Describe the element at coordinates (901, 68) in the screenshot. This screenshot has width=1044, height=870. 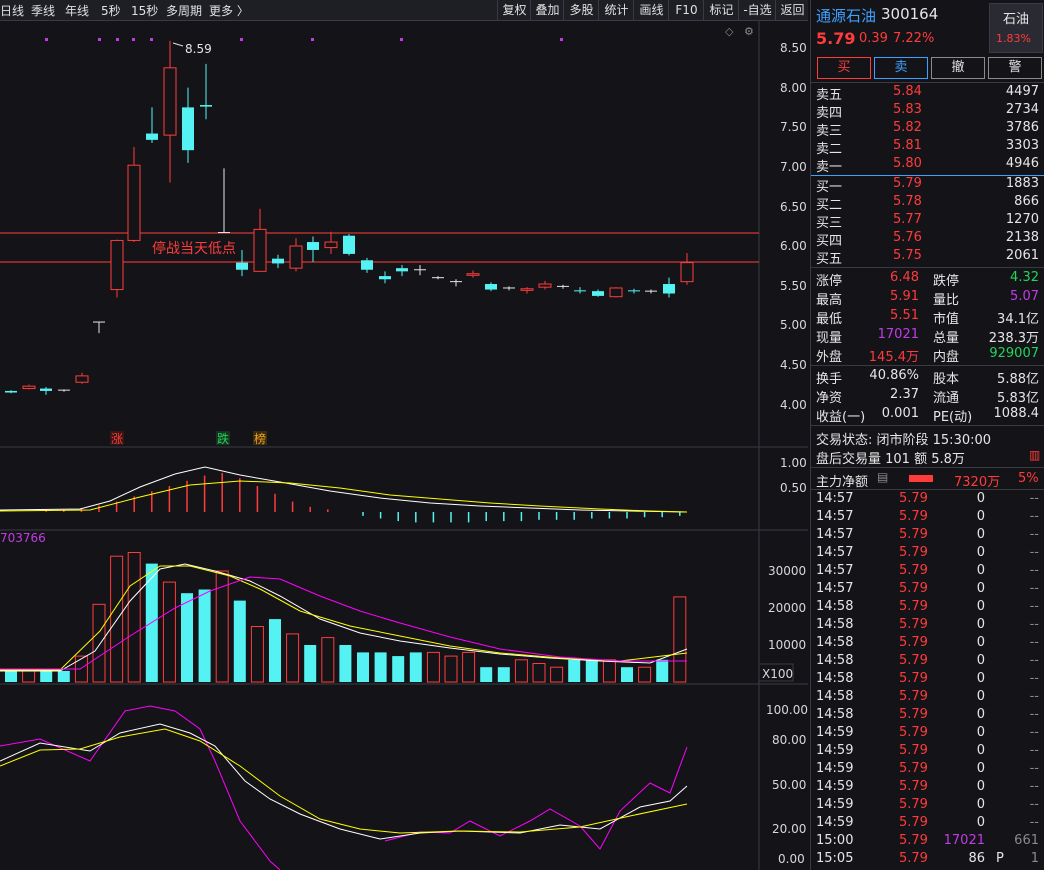
I see `sell-button: 卖` at that location.